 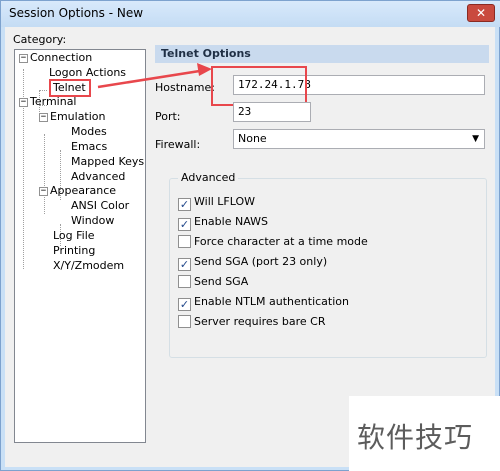 I want to click on chevron-down-icon: ▼, so click(x=475, y=139).